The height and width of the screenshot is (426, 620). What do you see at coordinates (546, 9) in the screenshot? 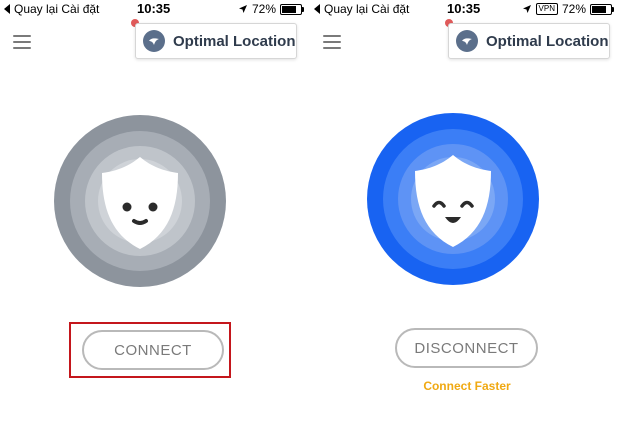
I see `vpn-badge: VPN` at bounding box center [546, 9].